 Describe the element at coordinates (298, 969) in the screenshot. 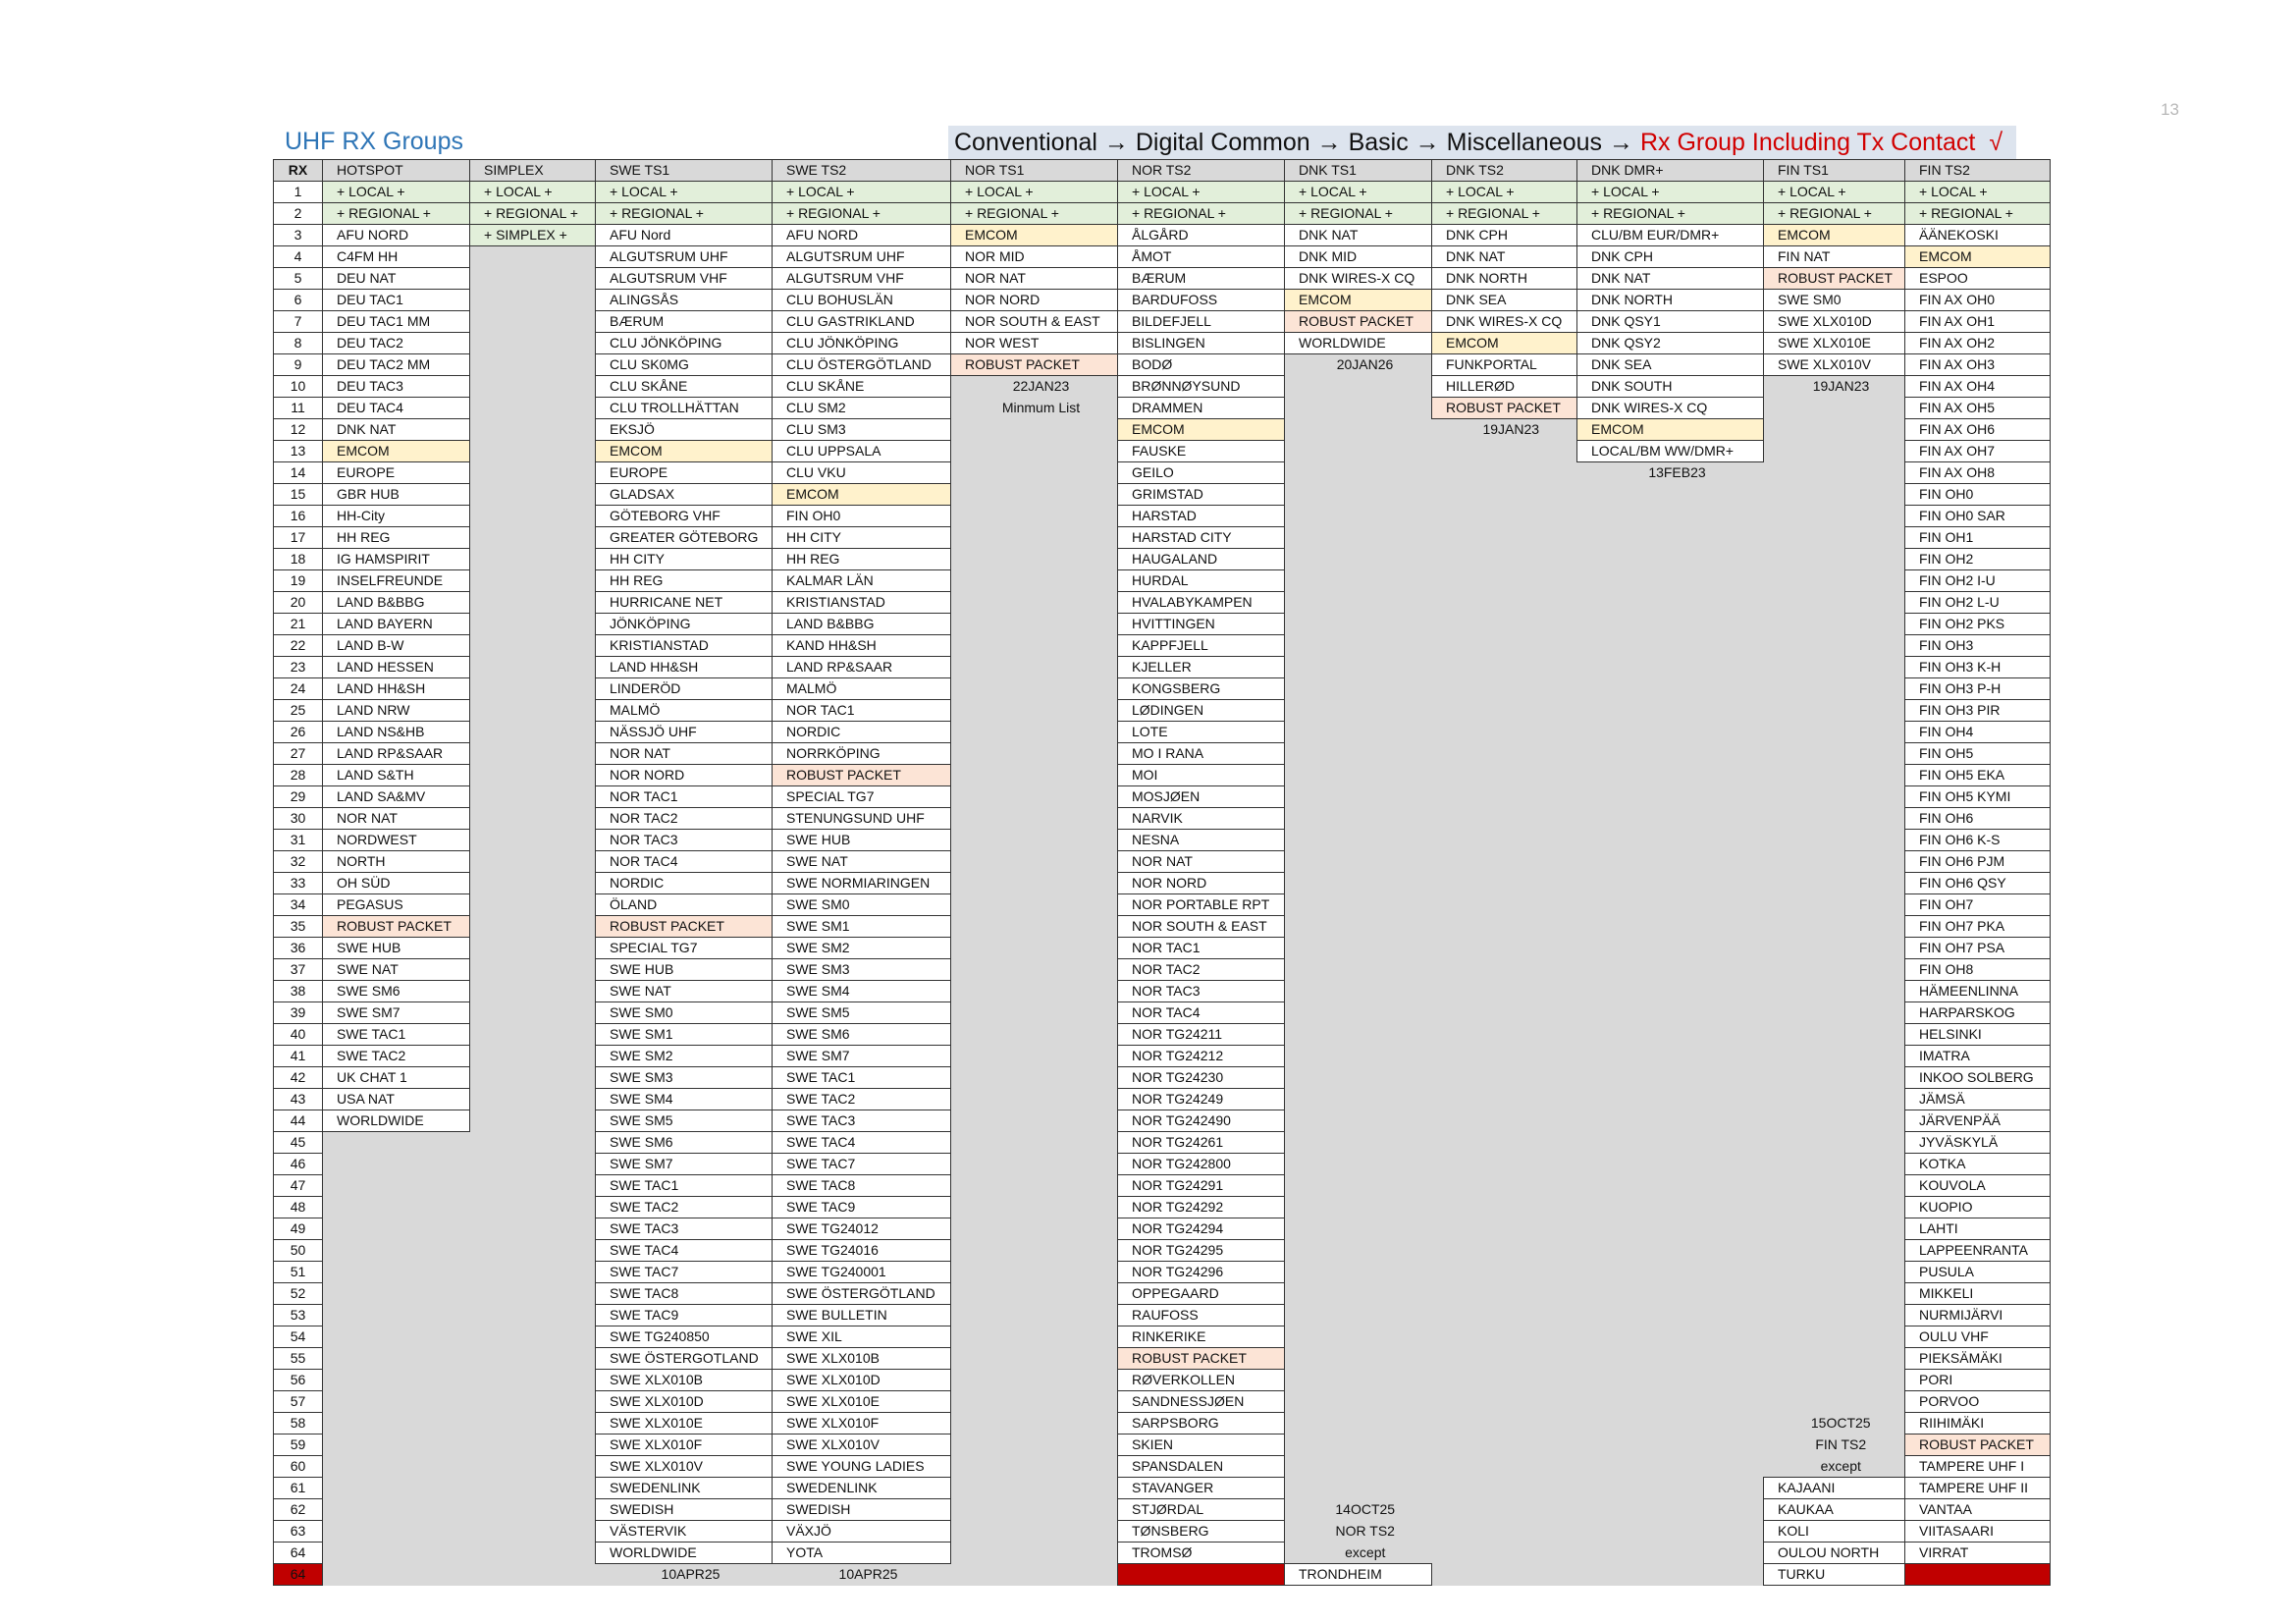

I see `rx-number: 37` at that location.